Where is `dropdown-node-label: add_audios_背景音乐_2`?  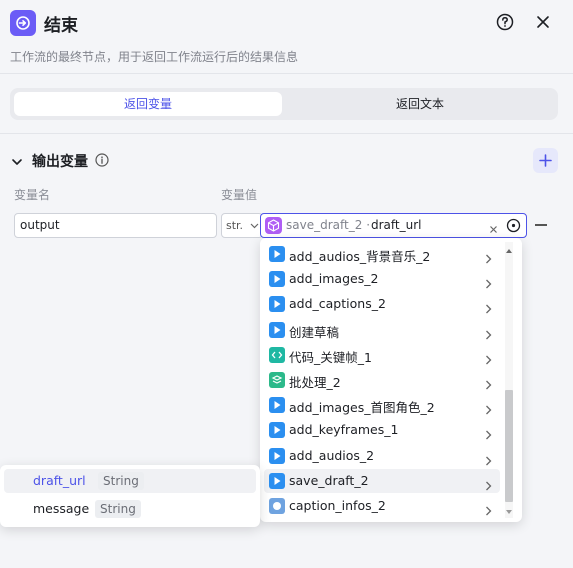
dropdown-node-label: add_audios_背景音乐_2 is located at coordinates (360, 256).